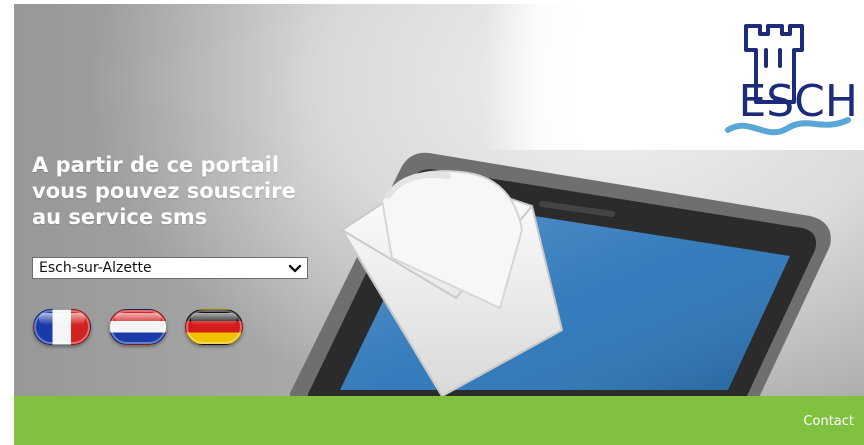  Describe the element at coordinates (214, 327) in the screenshot. I see `germany-flag-icon` at that location.